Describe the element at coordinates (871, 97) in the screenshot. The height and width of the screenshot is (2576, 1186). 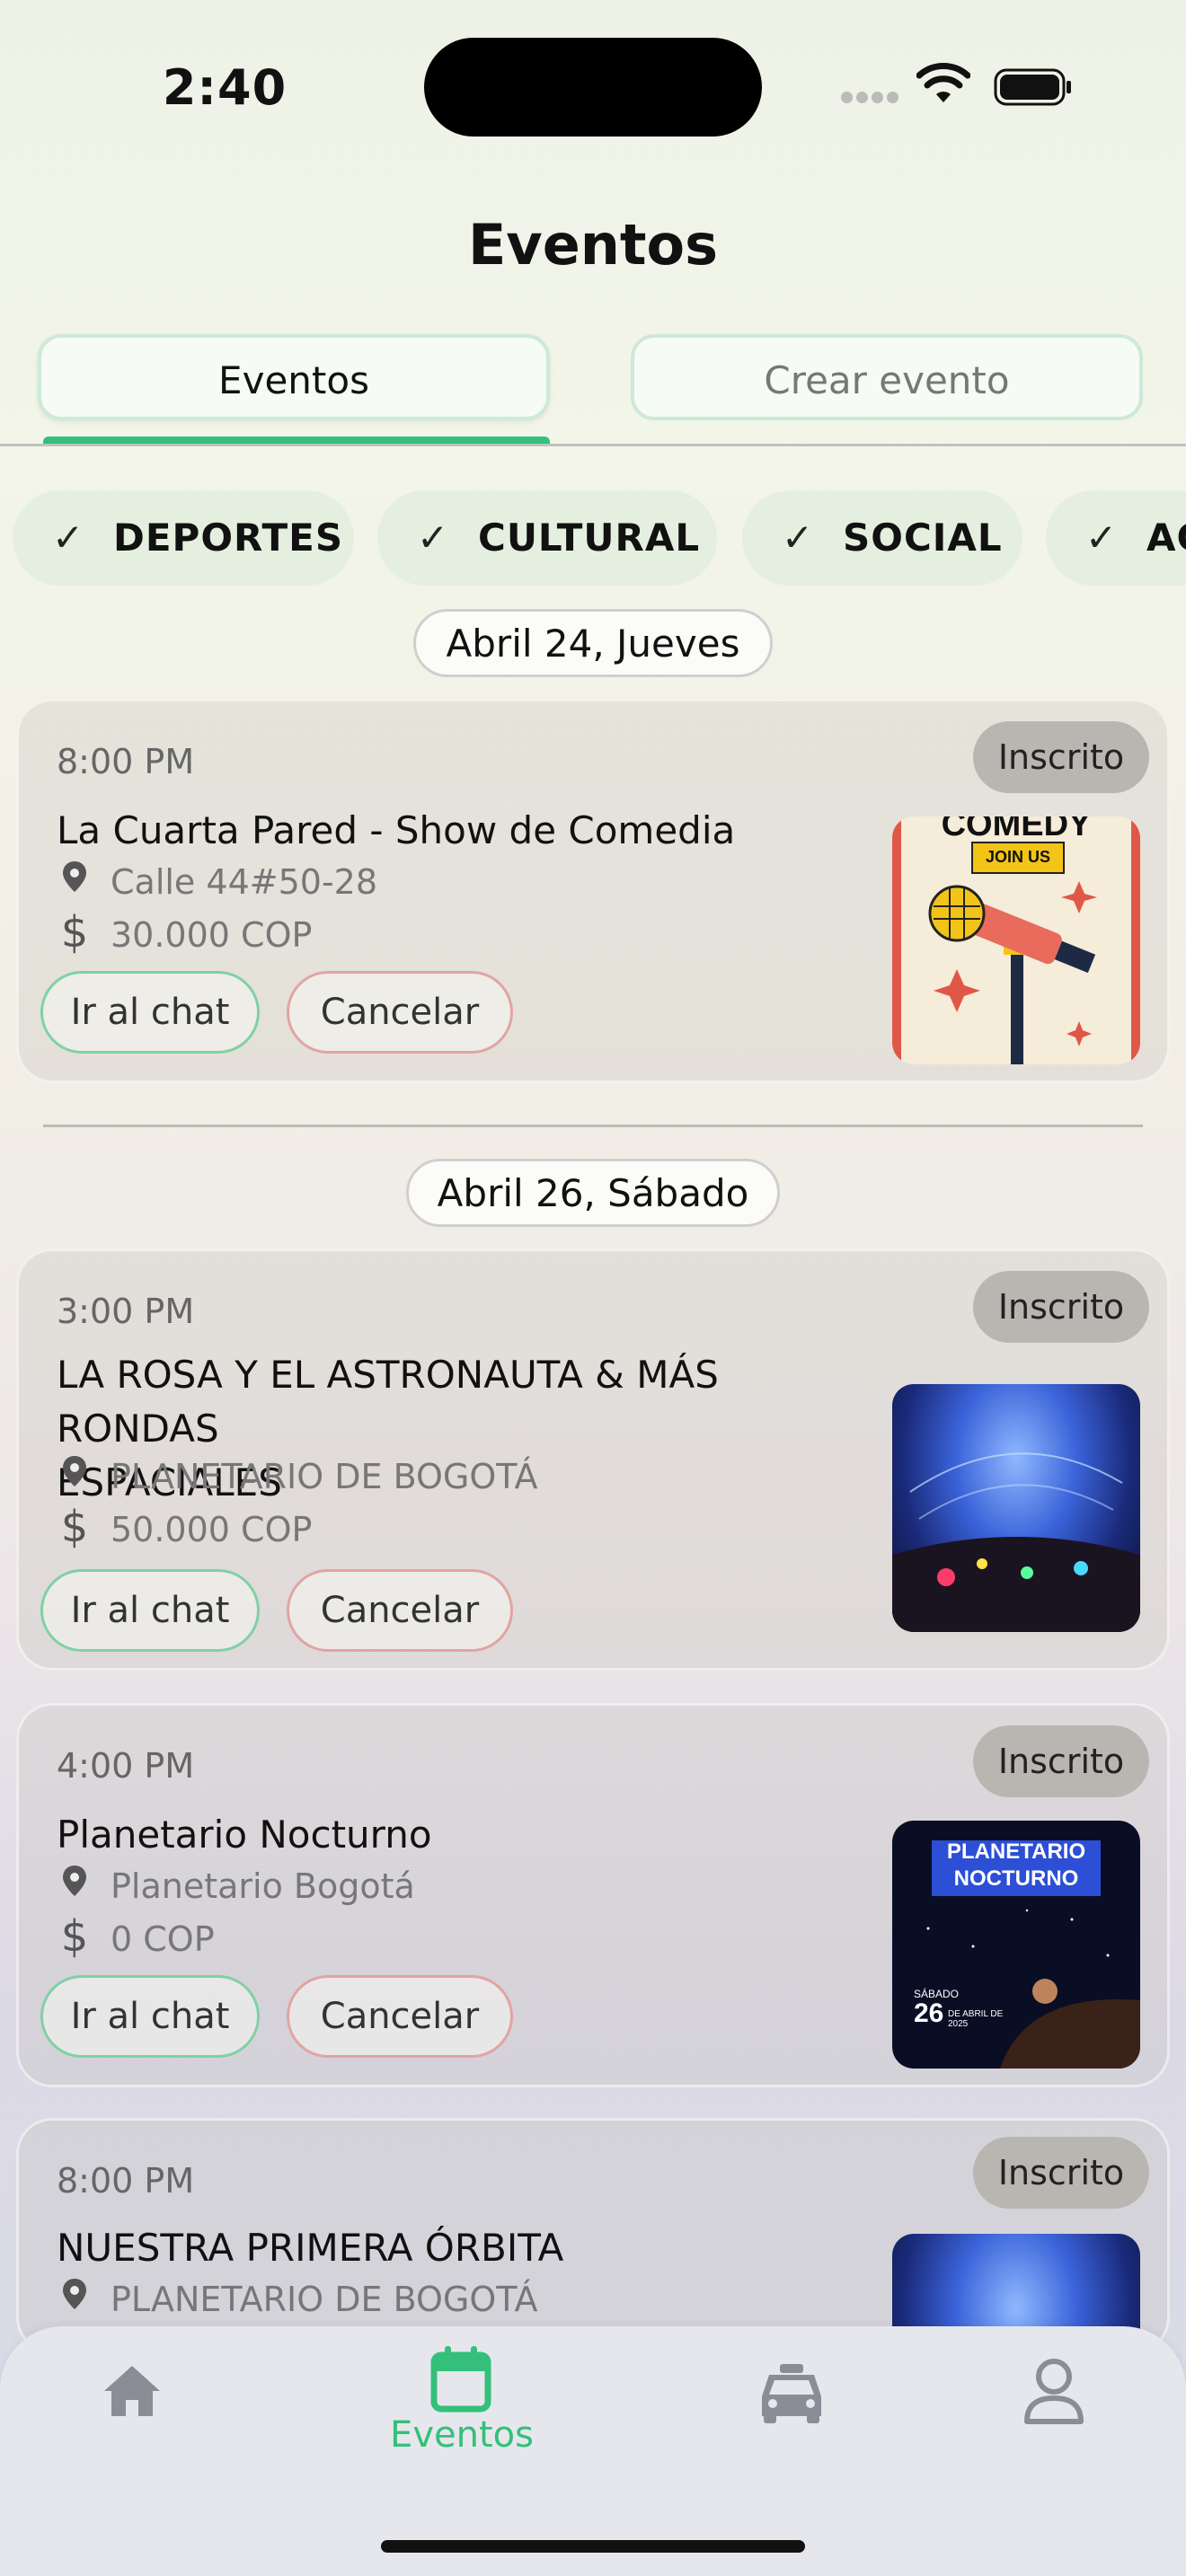
I see `cellular-signal-icon` at that location.